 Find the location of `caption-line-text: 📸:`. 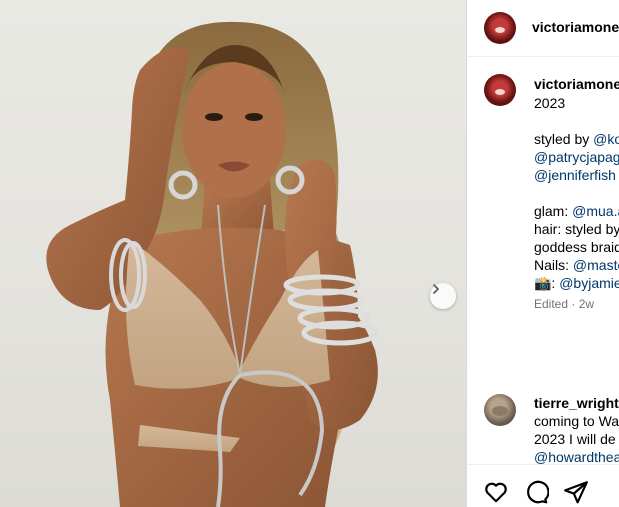

caption-line-text: 📸: is located at coordinates (547, 283).